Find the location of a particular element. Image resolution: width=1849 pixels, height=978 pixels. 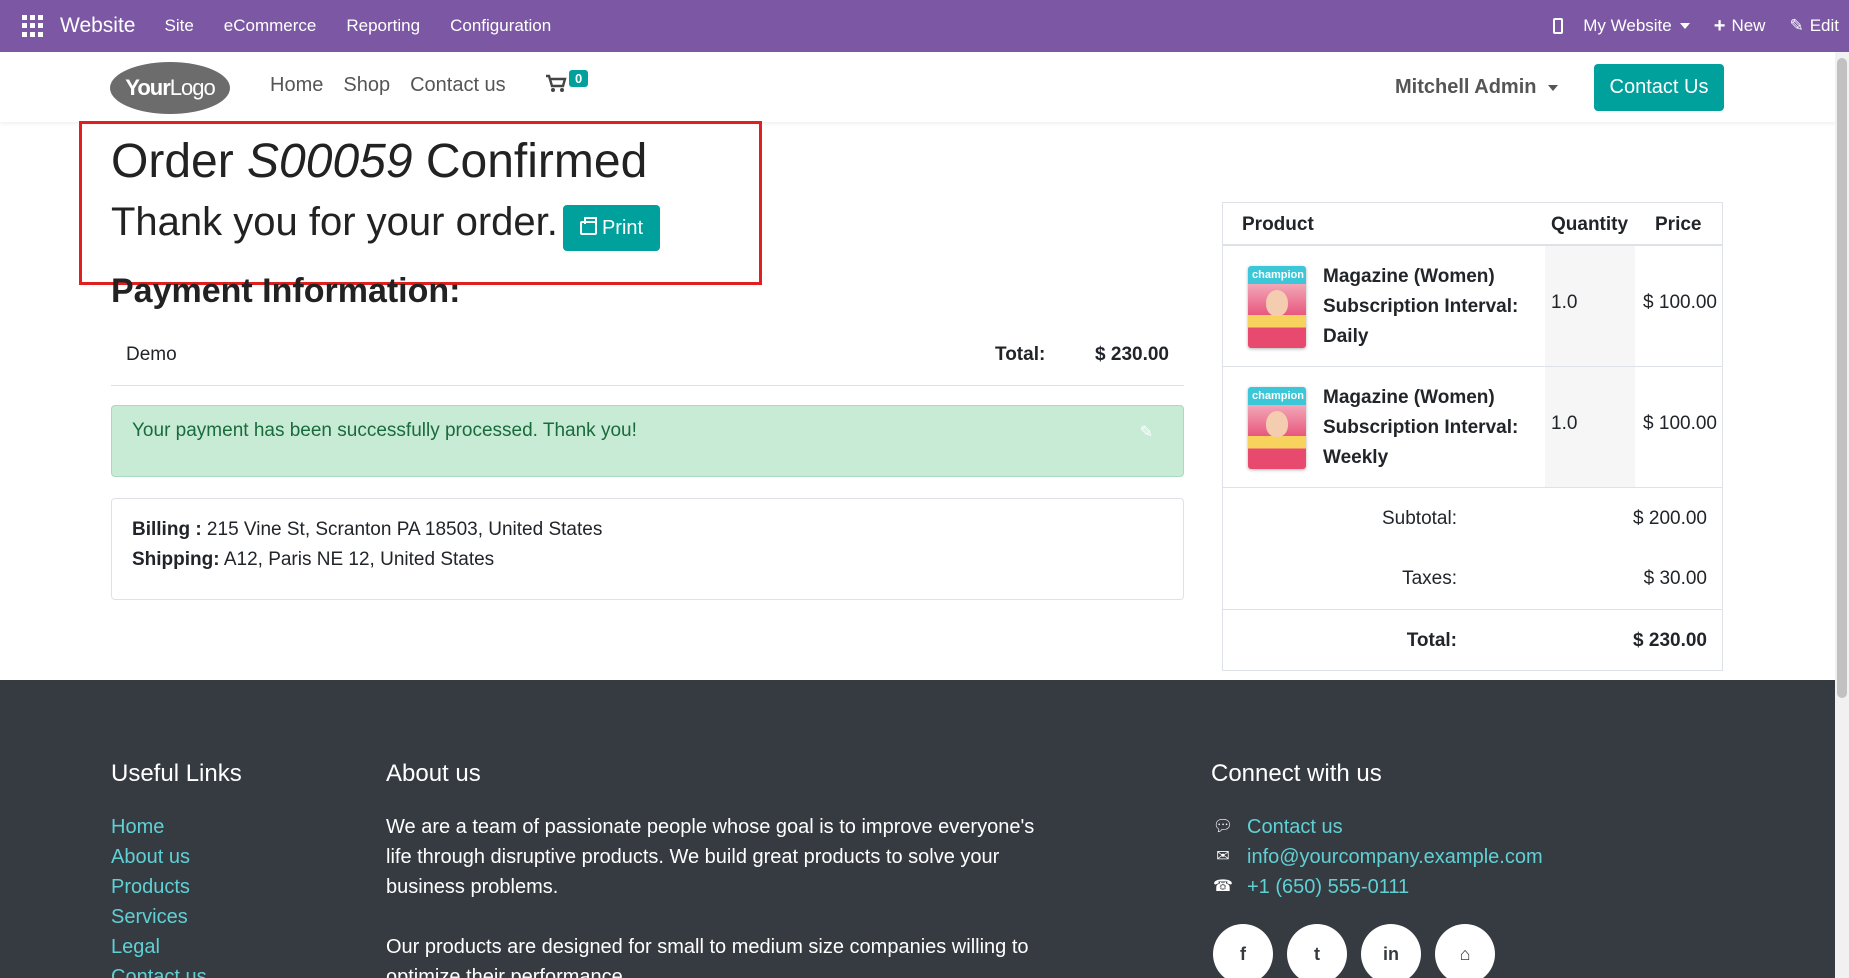

order-title-prefix: Order is located at coordinates (179, 161).